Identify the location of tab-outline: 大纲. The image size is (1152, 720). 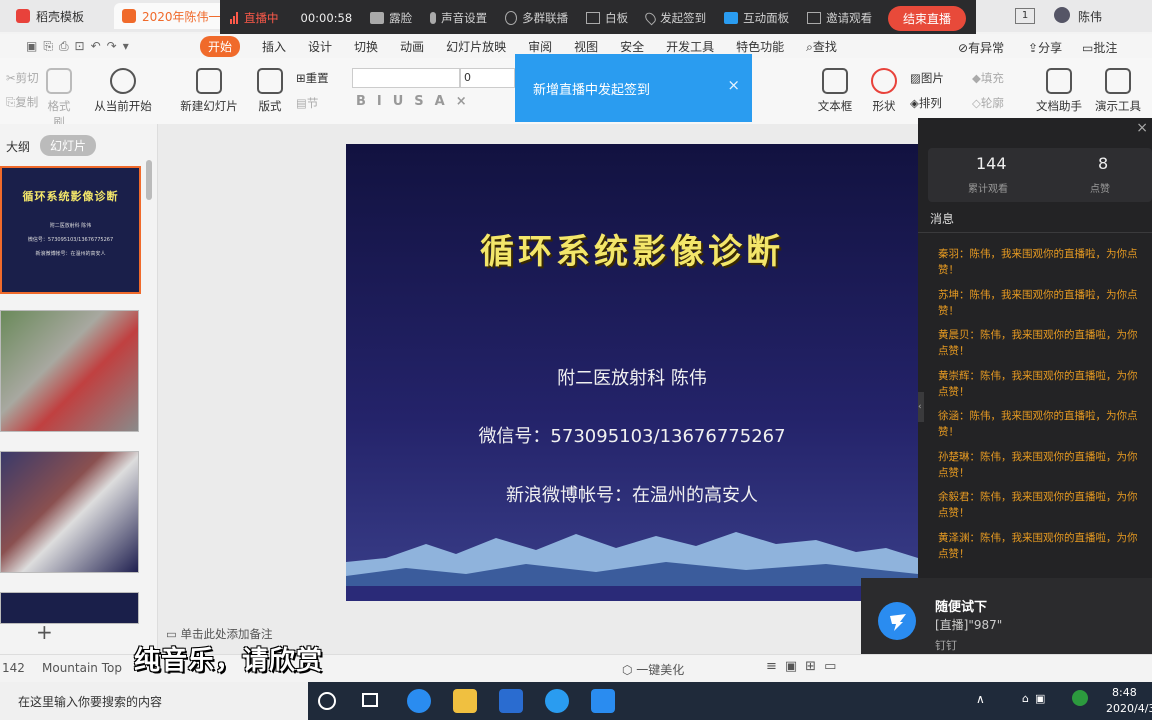
(18, 146).